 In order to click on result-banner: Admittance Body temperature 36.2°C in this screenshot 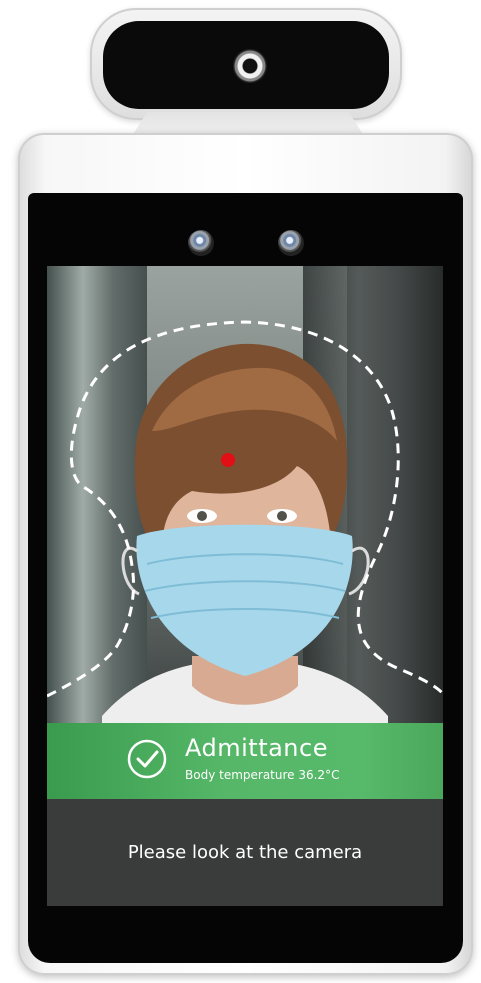, I will do `click(245, 761)`.